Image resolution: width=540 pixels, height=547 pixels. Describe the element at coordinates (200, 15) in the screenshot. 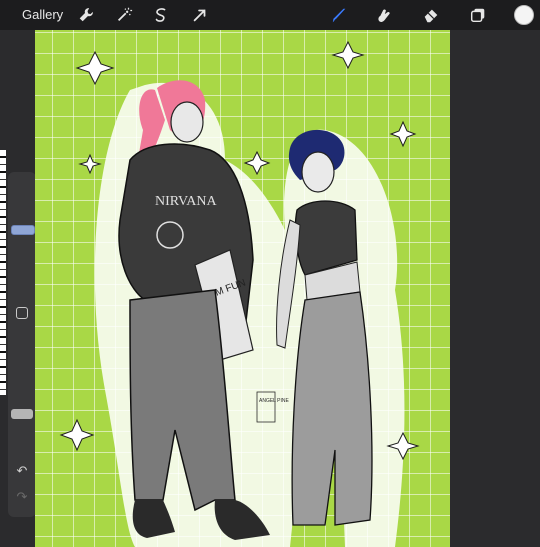

I see `transform-arrow-icon` at that location.